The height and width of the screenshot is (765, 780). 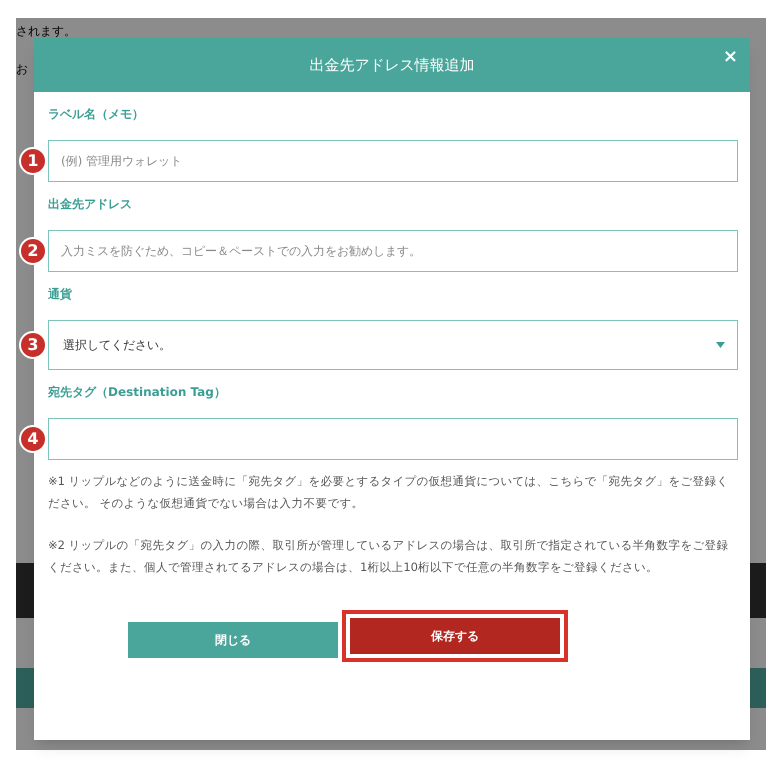 I want to click on number-marker: 1, so click(x=33, y=161).